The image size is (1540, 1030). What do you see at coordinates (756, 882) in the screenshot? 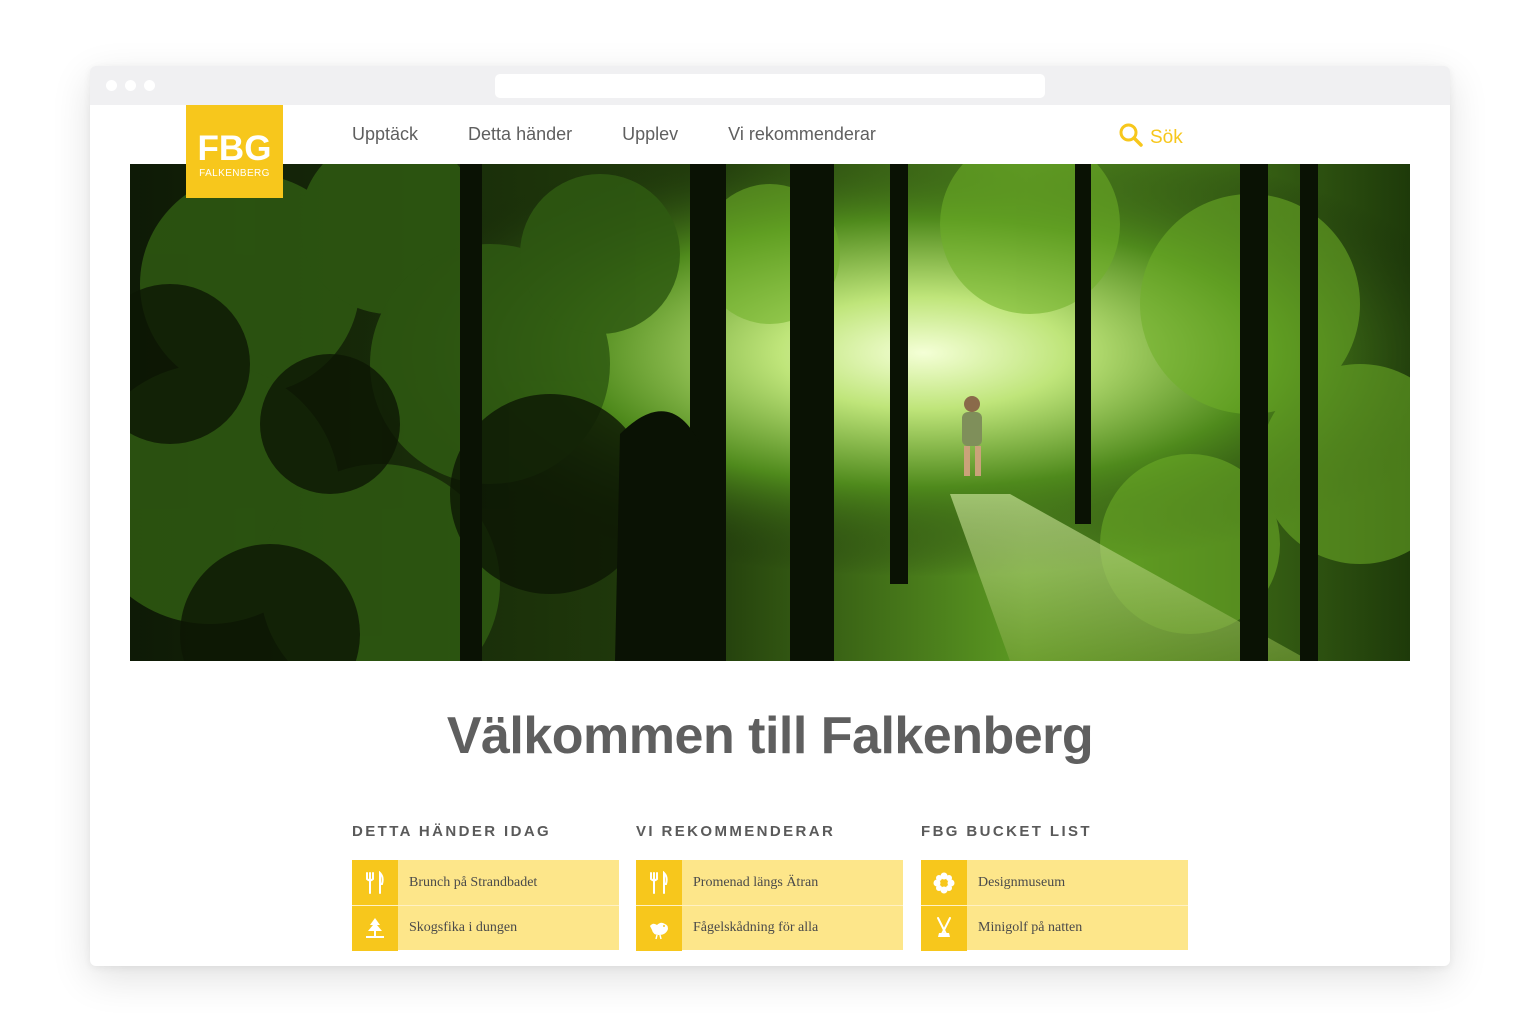
I see `list-item-label: Promenad längs Ätran` at bounding box center [756, 882].